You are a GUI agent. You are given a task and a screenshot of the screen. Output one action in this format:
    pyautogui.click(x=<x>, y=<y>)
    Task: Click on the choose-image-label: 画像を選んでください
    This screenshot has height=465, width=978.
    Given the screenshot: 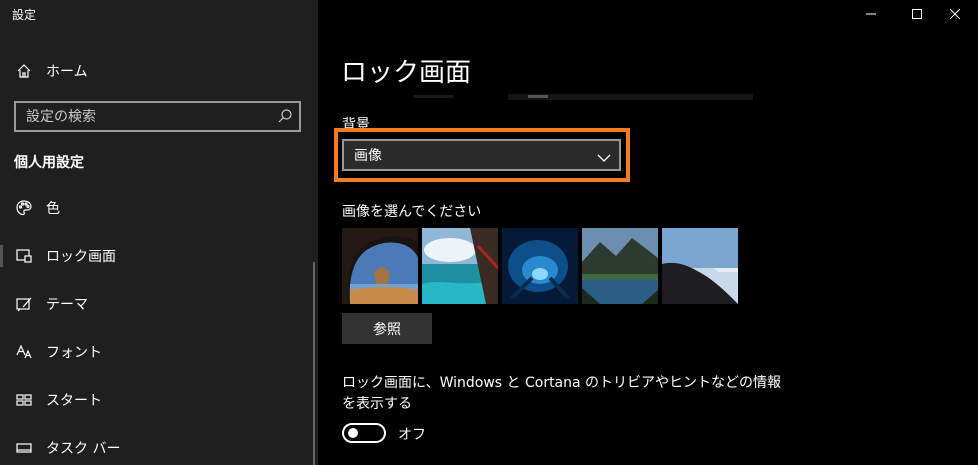 What is the action you would take?
    pyautogui.click(x=412, y=212)
    